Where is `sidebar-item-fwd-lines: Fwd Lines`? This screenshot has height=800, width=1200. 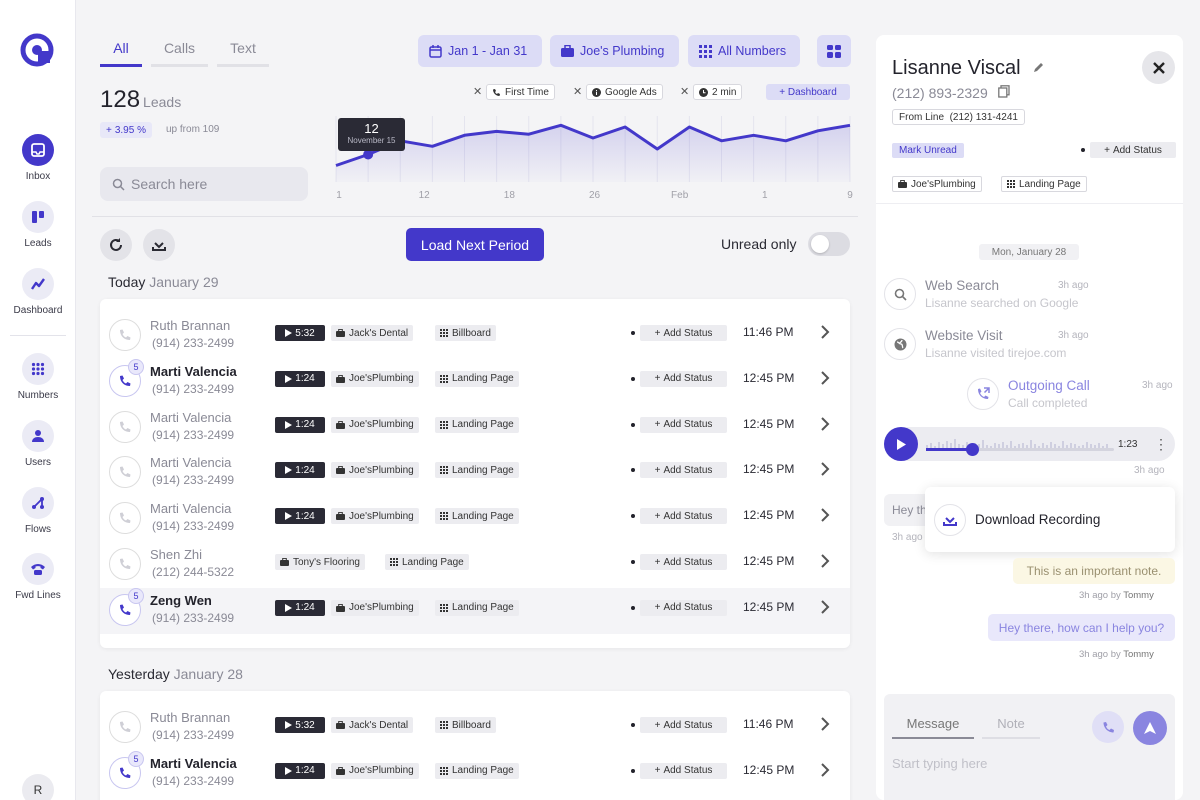 sidebar-item-fwd-lines: Fwd Lines is located at coordinates (38, 577).